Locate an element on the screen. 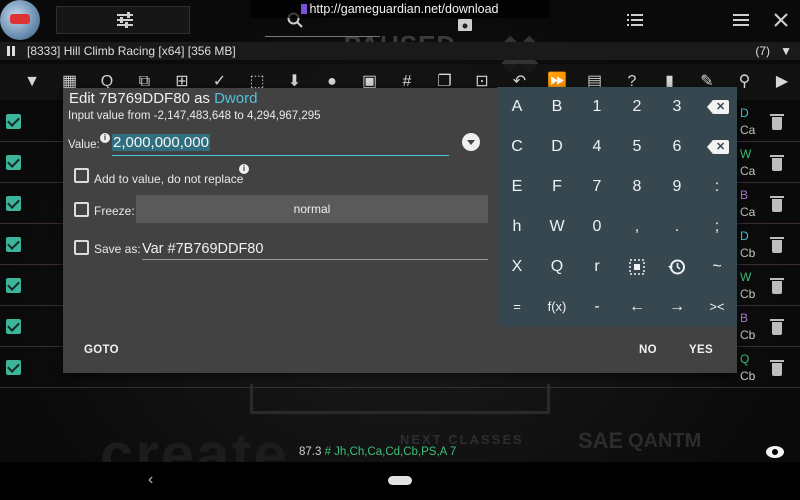  dialog-title-address: Edit 7B769DDF80 as is located at coordinates (139, 98).